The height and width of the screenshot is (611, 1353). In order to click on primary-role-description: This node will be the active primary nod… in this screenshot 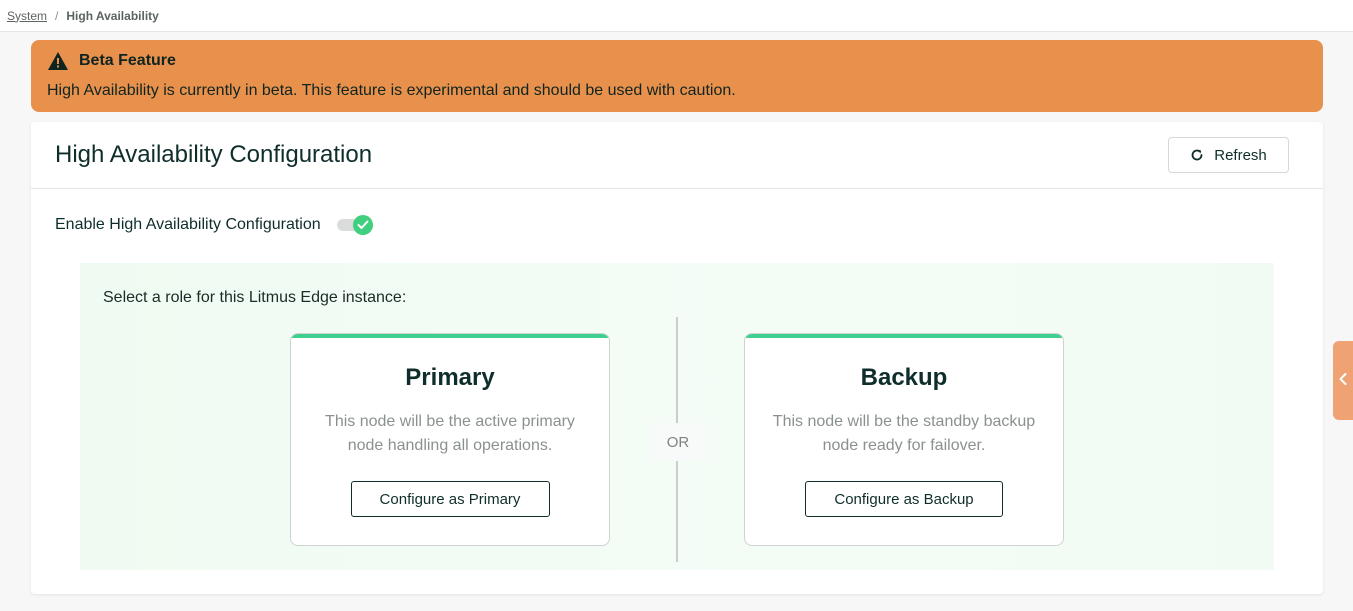, I will do `click(450, 433)`.